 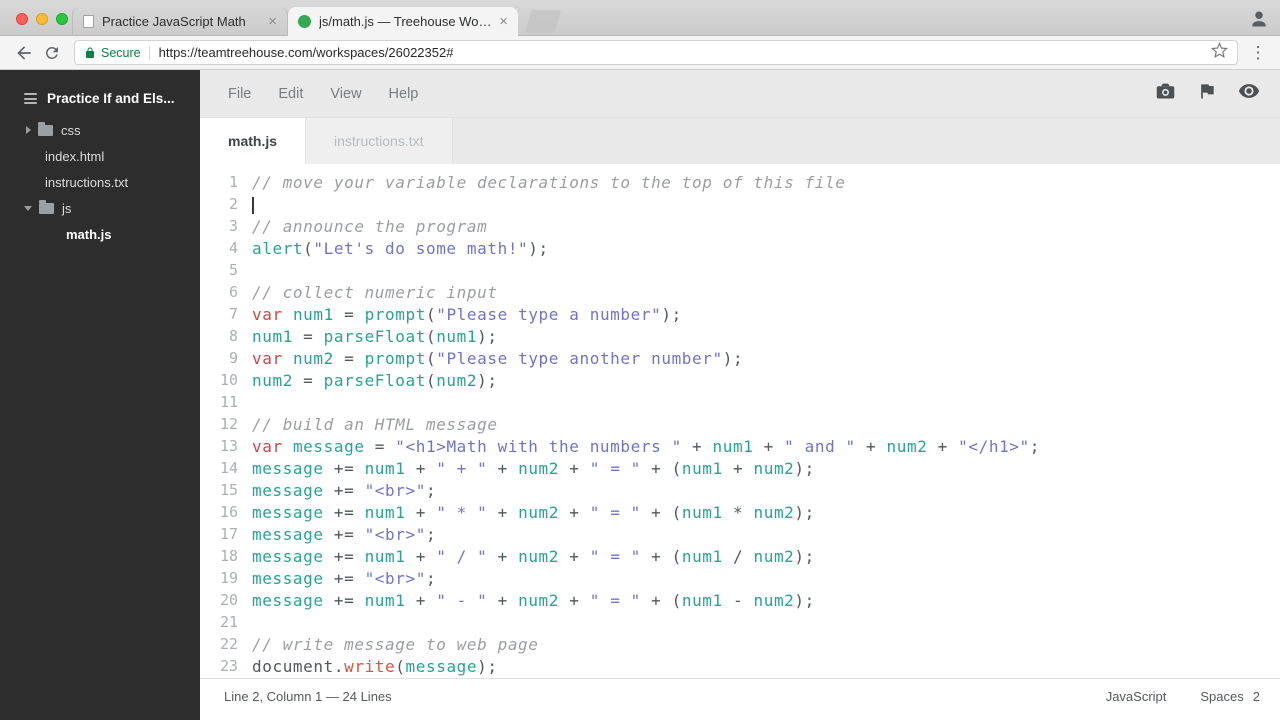 What do you see at coordinates (290, 94) in the screenshot?
I see `menu-edit: Edit` at bounding box center [290, 94].